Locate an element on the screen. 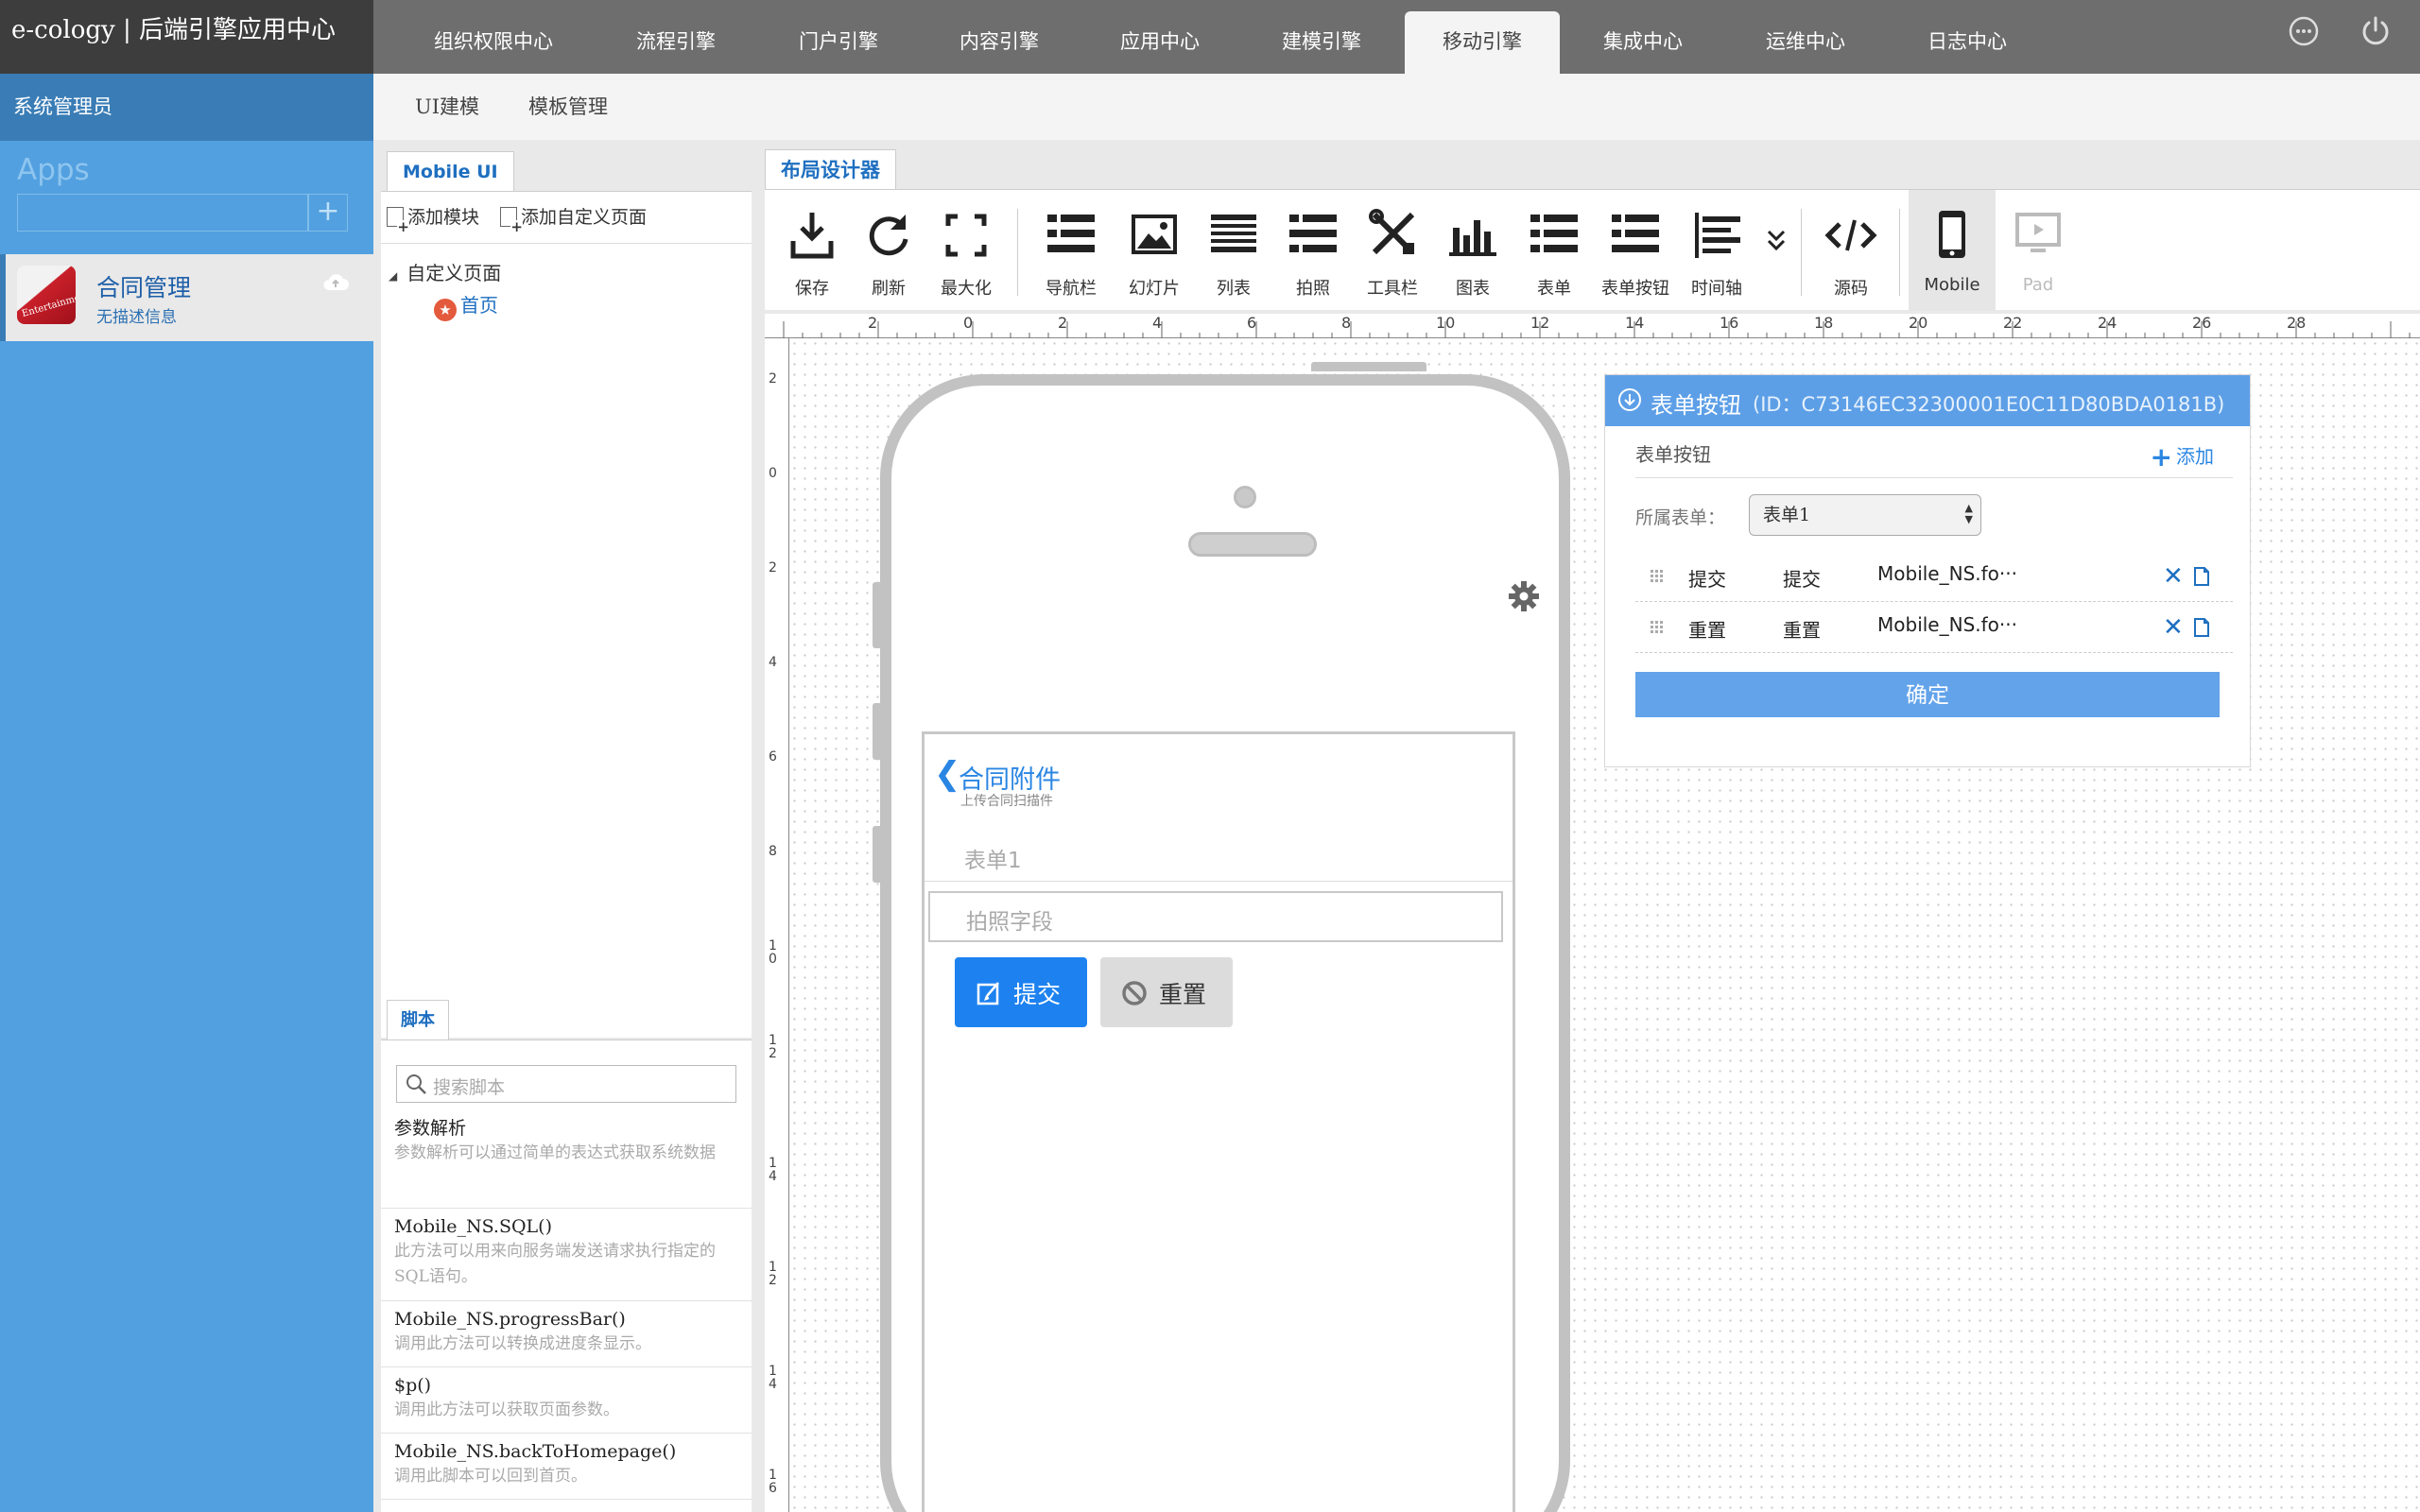 This screenshot has width=2420, height=1512. add-page-icon is located at coordinates (512, 220).